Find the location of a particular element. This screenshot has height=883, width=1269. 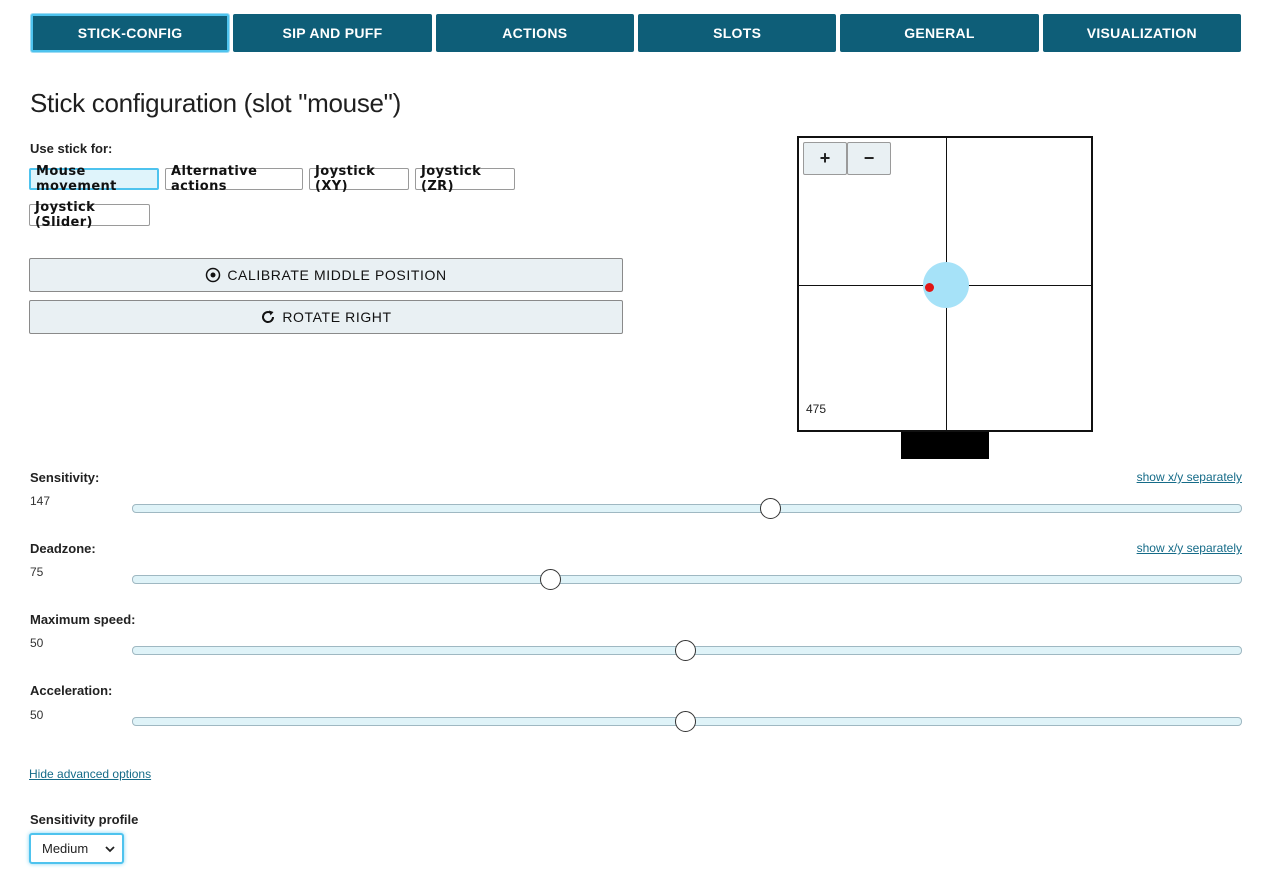

deadzone-label: Deadzone: is located at coordinates (63, 548).